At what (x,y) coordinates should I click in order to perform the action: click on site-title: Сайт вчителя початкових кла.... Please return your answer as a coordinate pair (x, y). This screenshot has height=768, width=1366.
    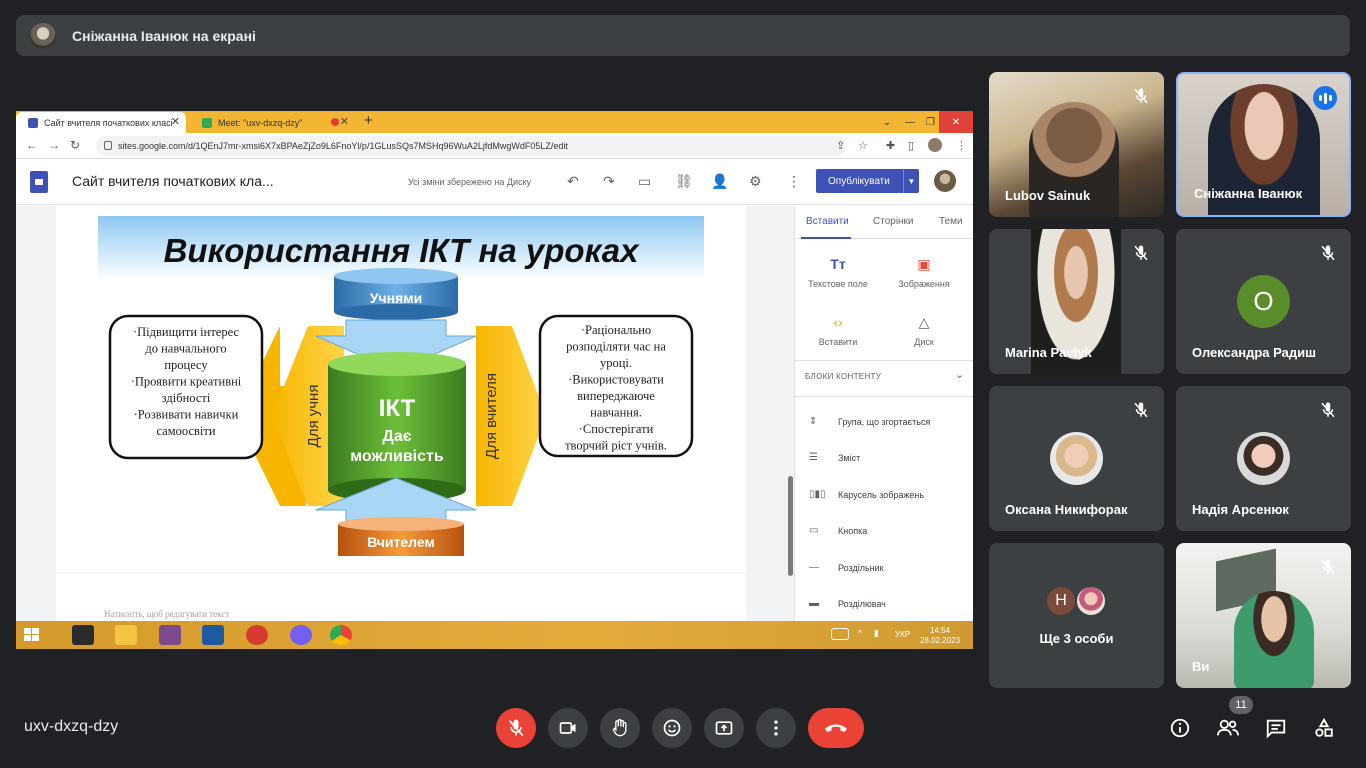
    Looking at the image, I should click on (173, 181).